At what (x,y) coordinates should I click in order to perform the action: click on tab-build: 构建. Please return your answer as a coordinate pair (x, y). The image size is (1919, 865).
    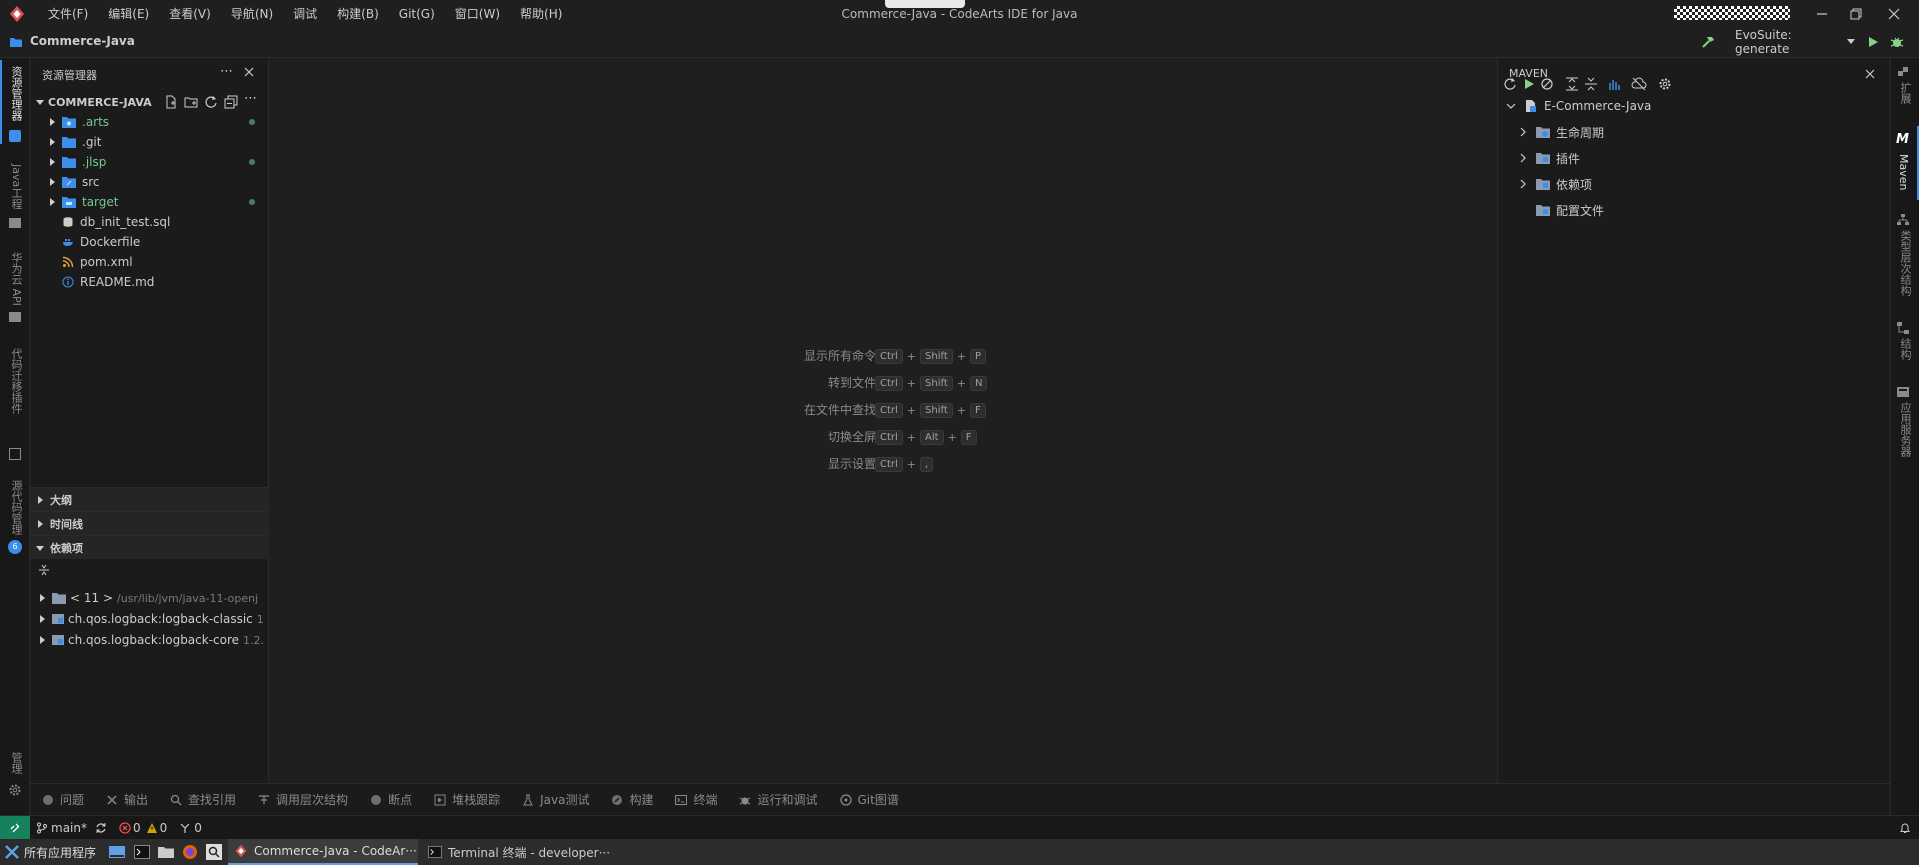
    Looking at the image, I should click on (632, 799).